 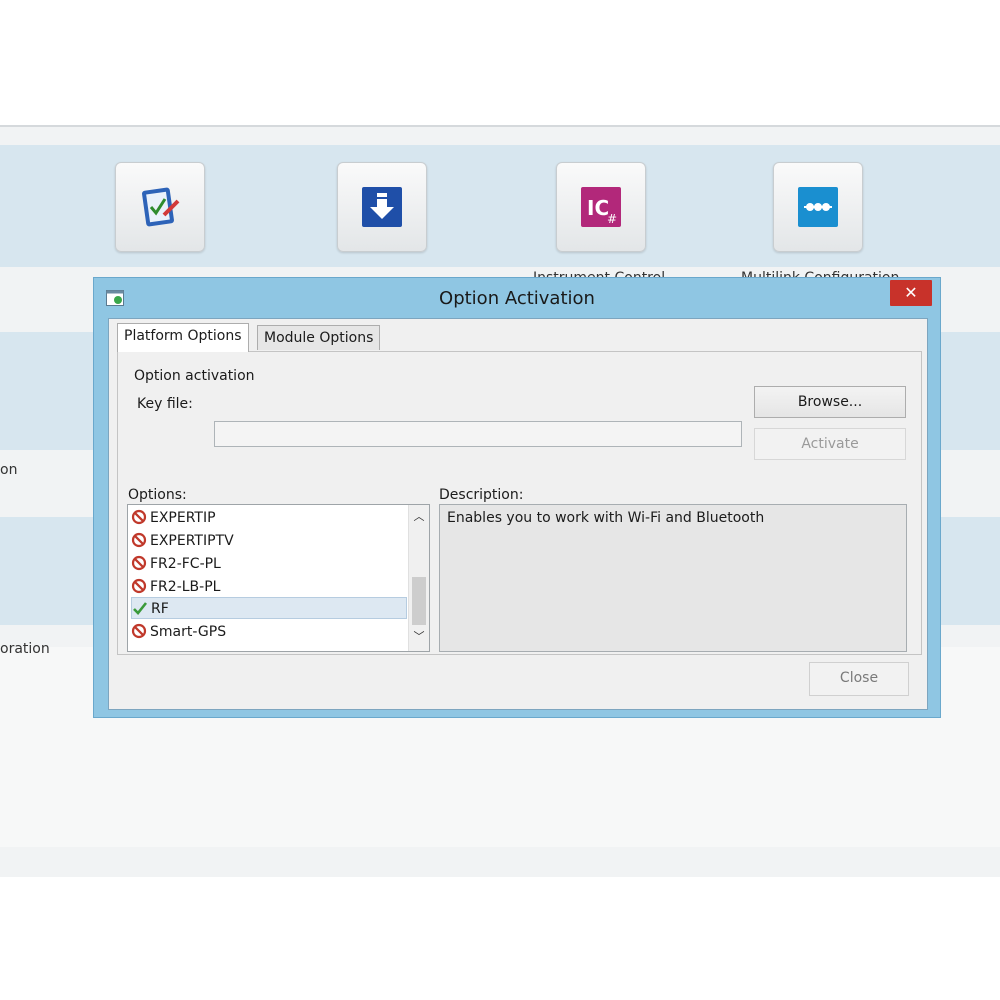 I want to click on close-button: Close, so click(x=859, y=679).